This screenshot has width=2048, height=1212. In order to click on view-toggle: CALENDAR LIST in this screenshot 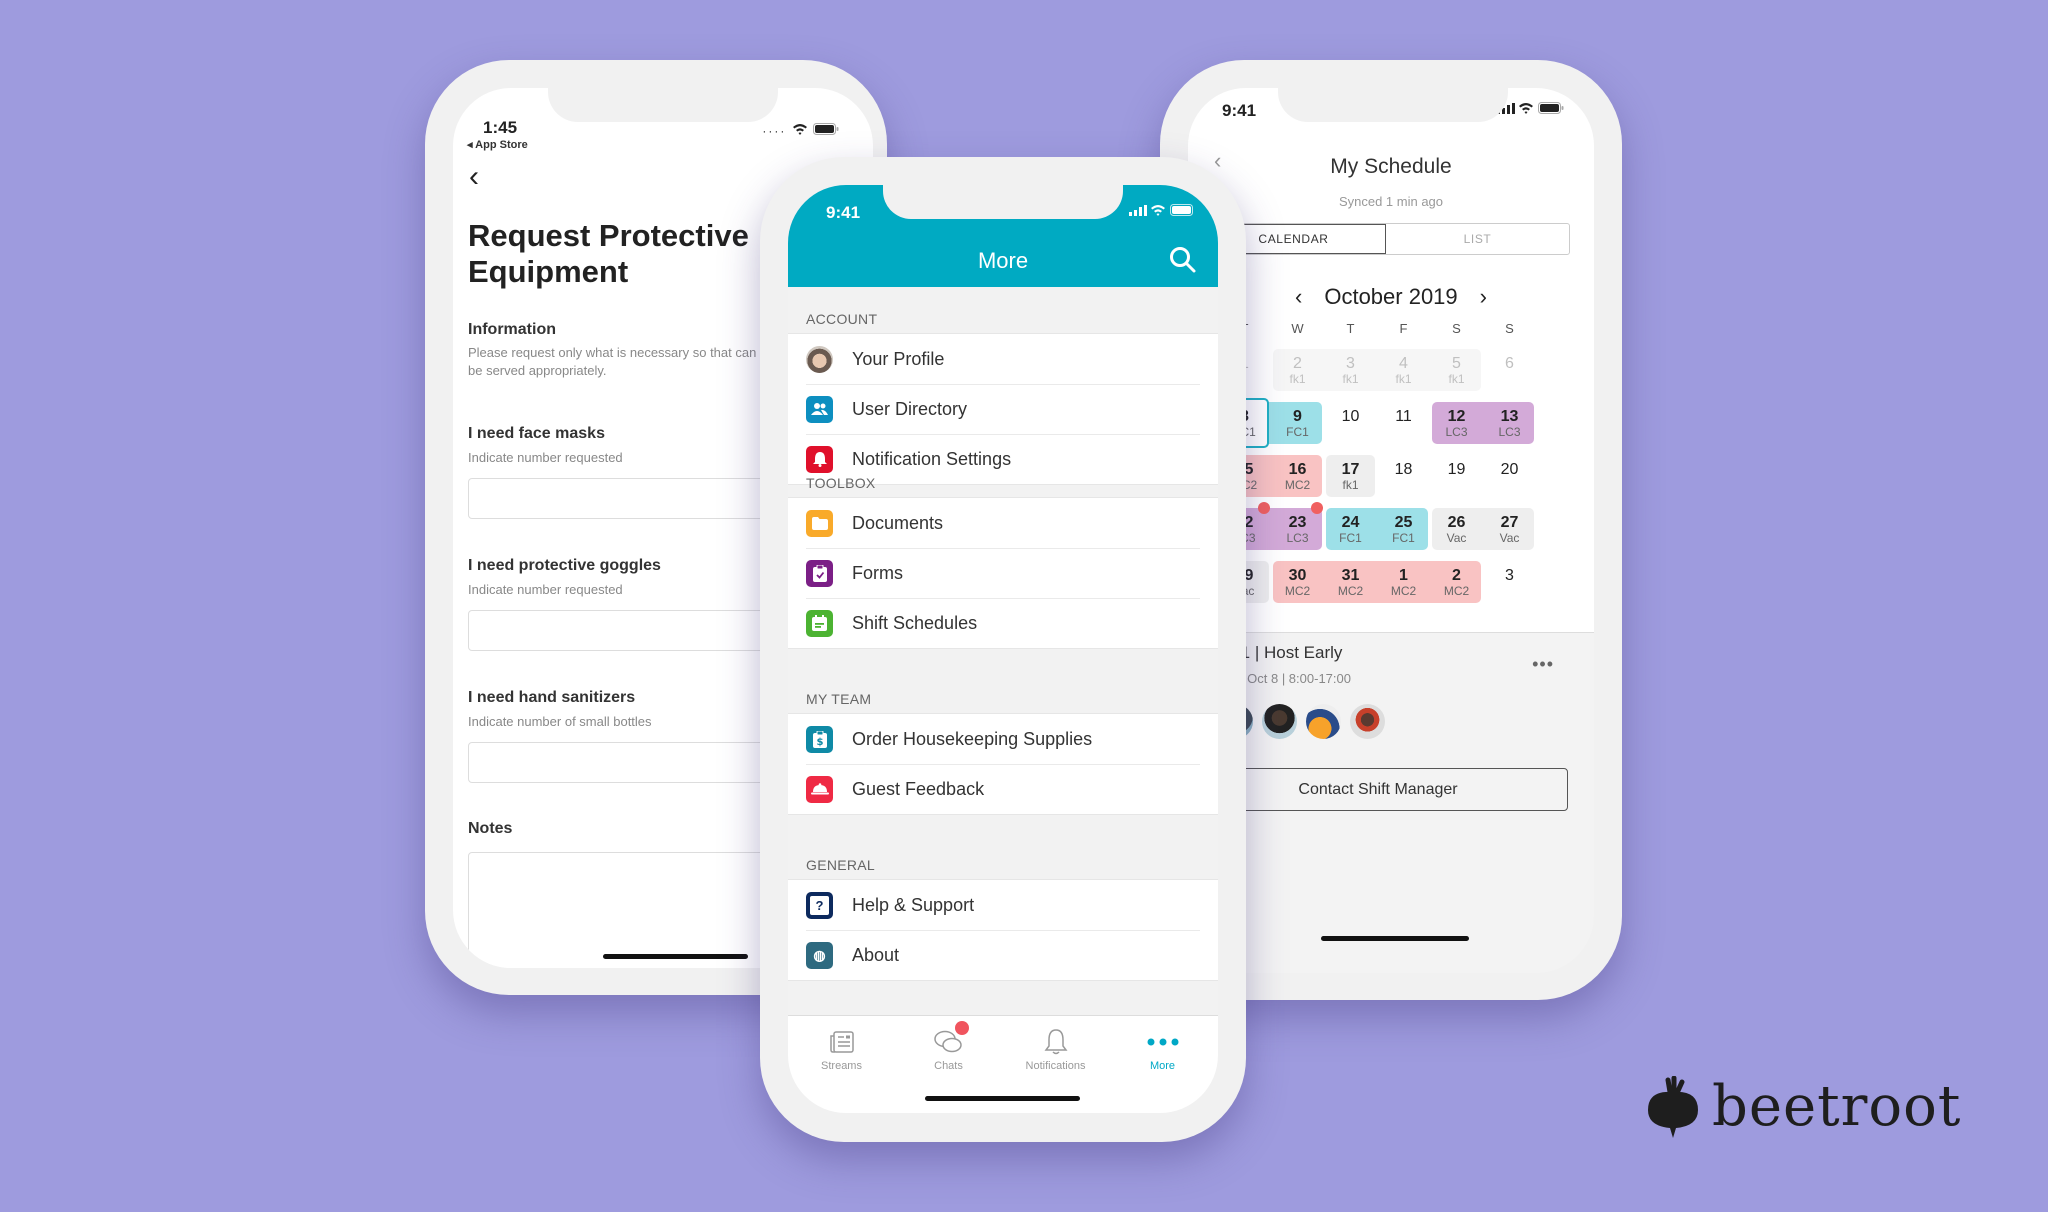, I will do `click(1385, 239)`.